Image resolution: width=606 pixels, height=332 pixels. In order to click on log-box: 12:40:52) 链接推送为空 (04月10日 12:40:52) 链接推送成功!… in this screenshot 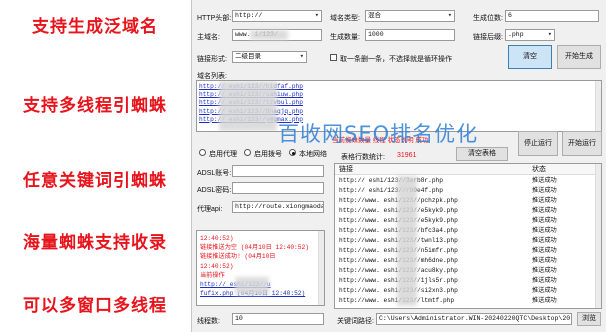, I will do `click(260, 268)`.